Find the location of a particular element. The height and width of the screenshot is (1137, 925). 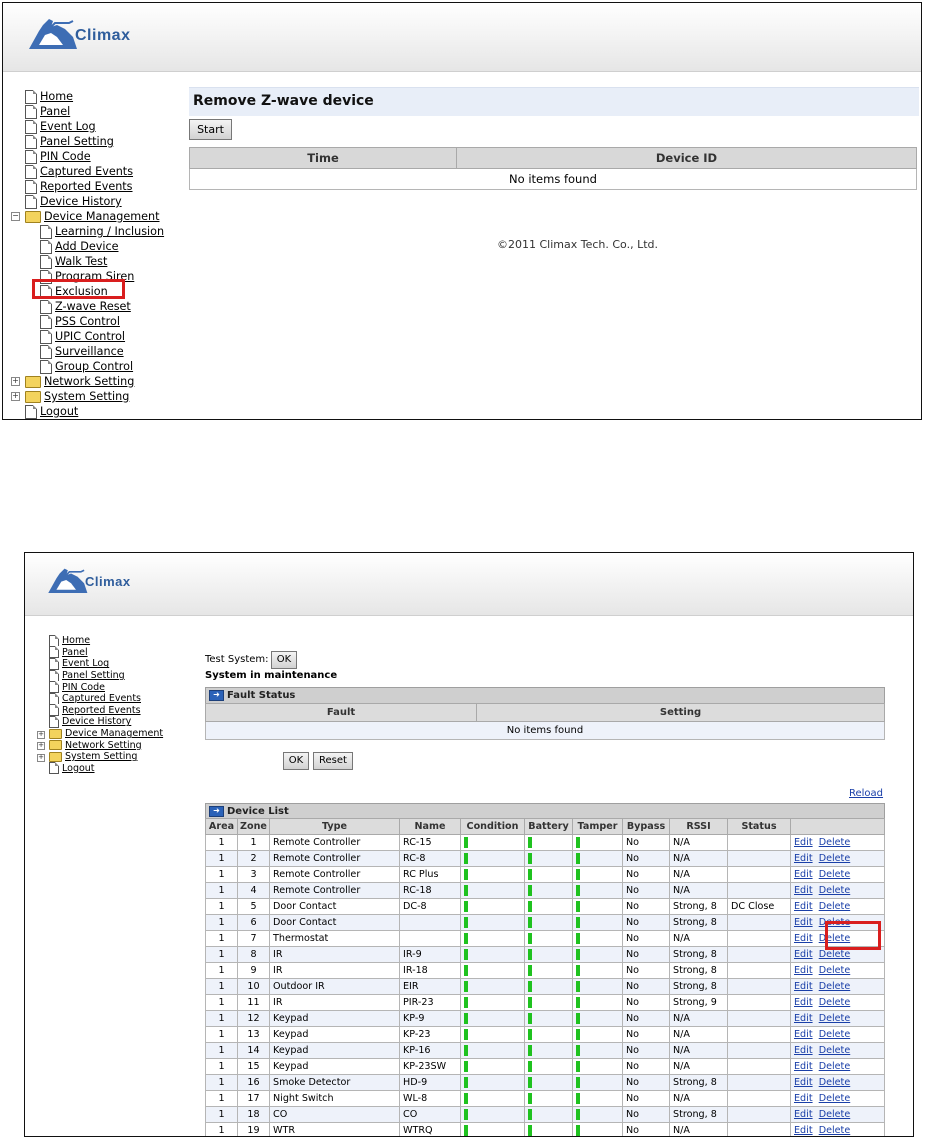

sidebar-item-label: UPIC Control is located at coordinates (90, 336).